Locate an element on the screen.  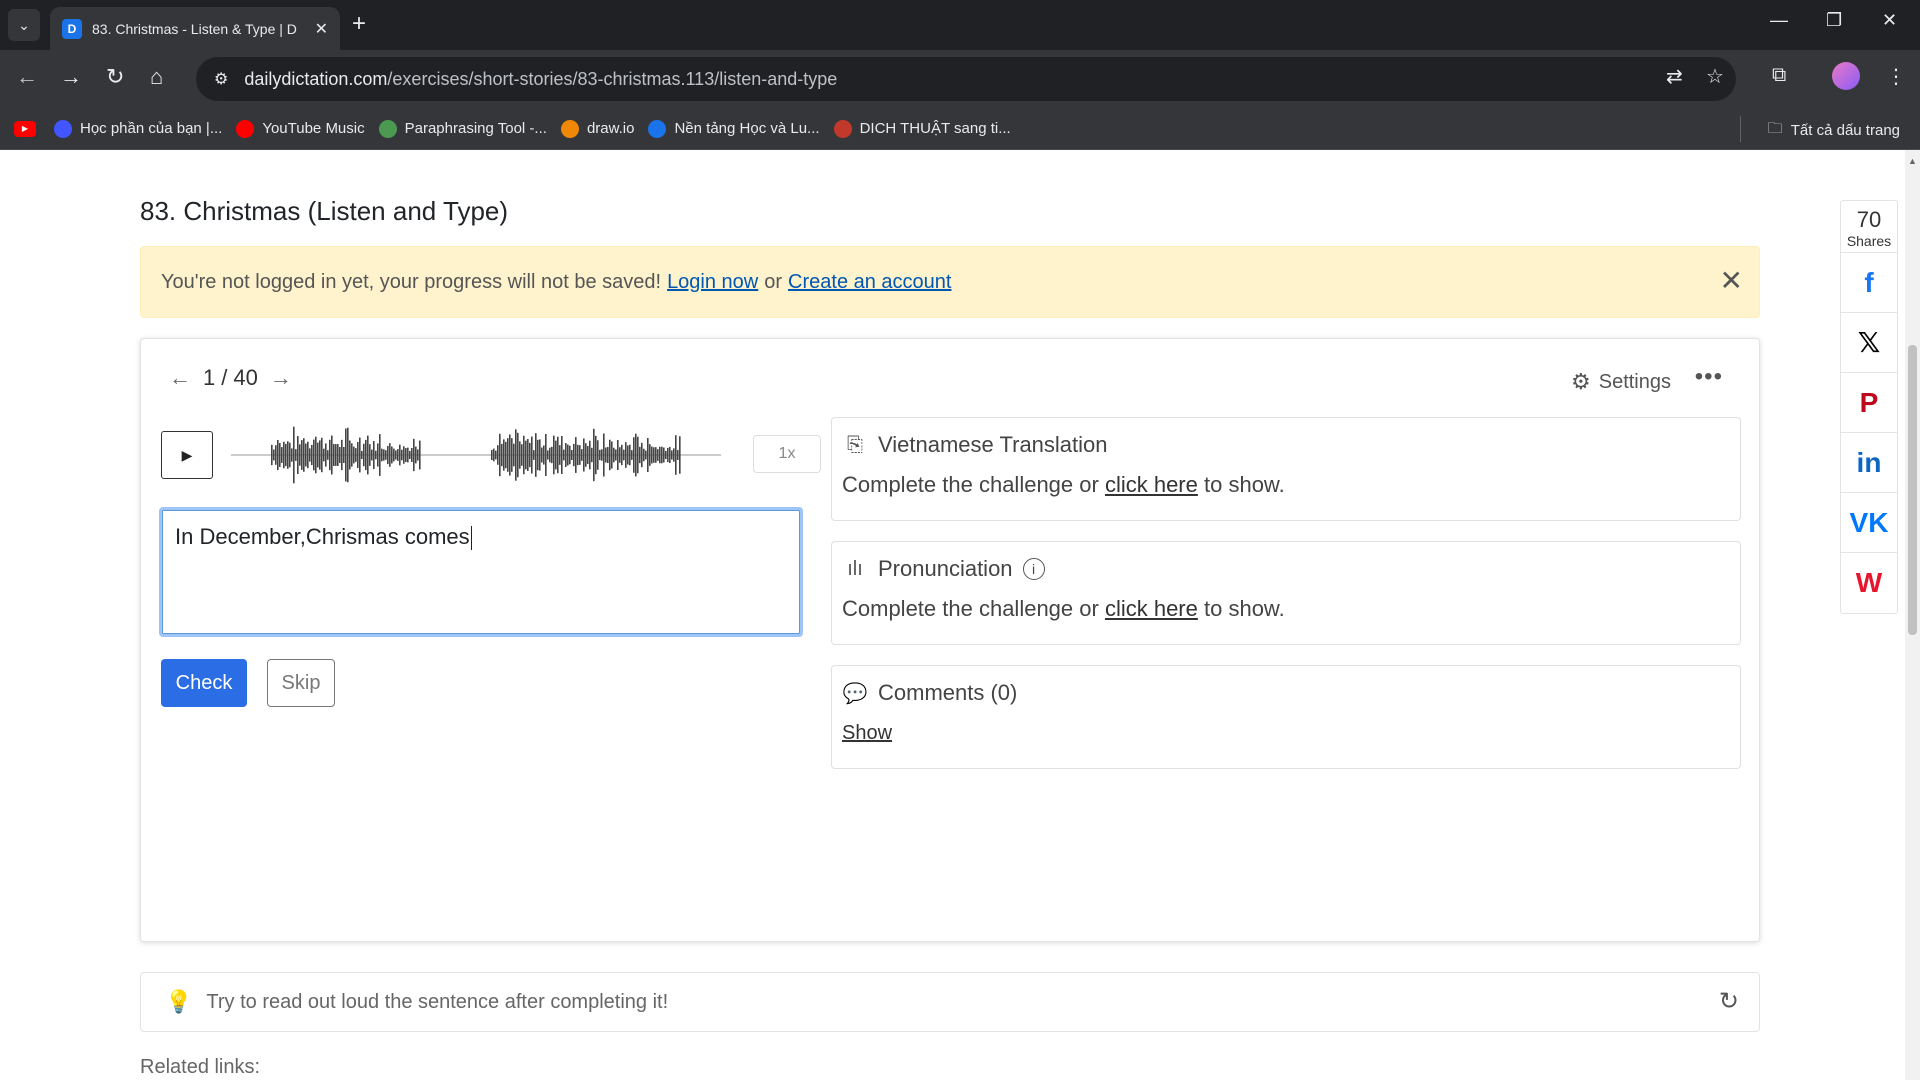
pinterest-icon: P is located at coordinates (1869, 403).